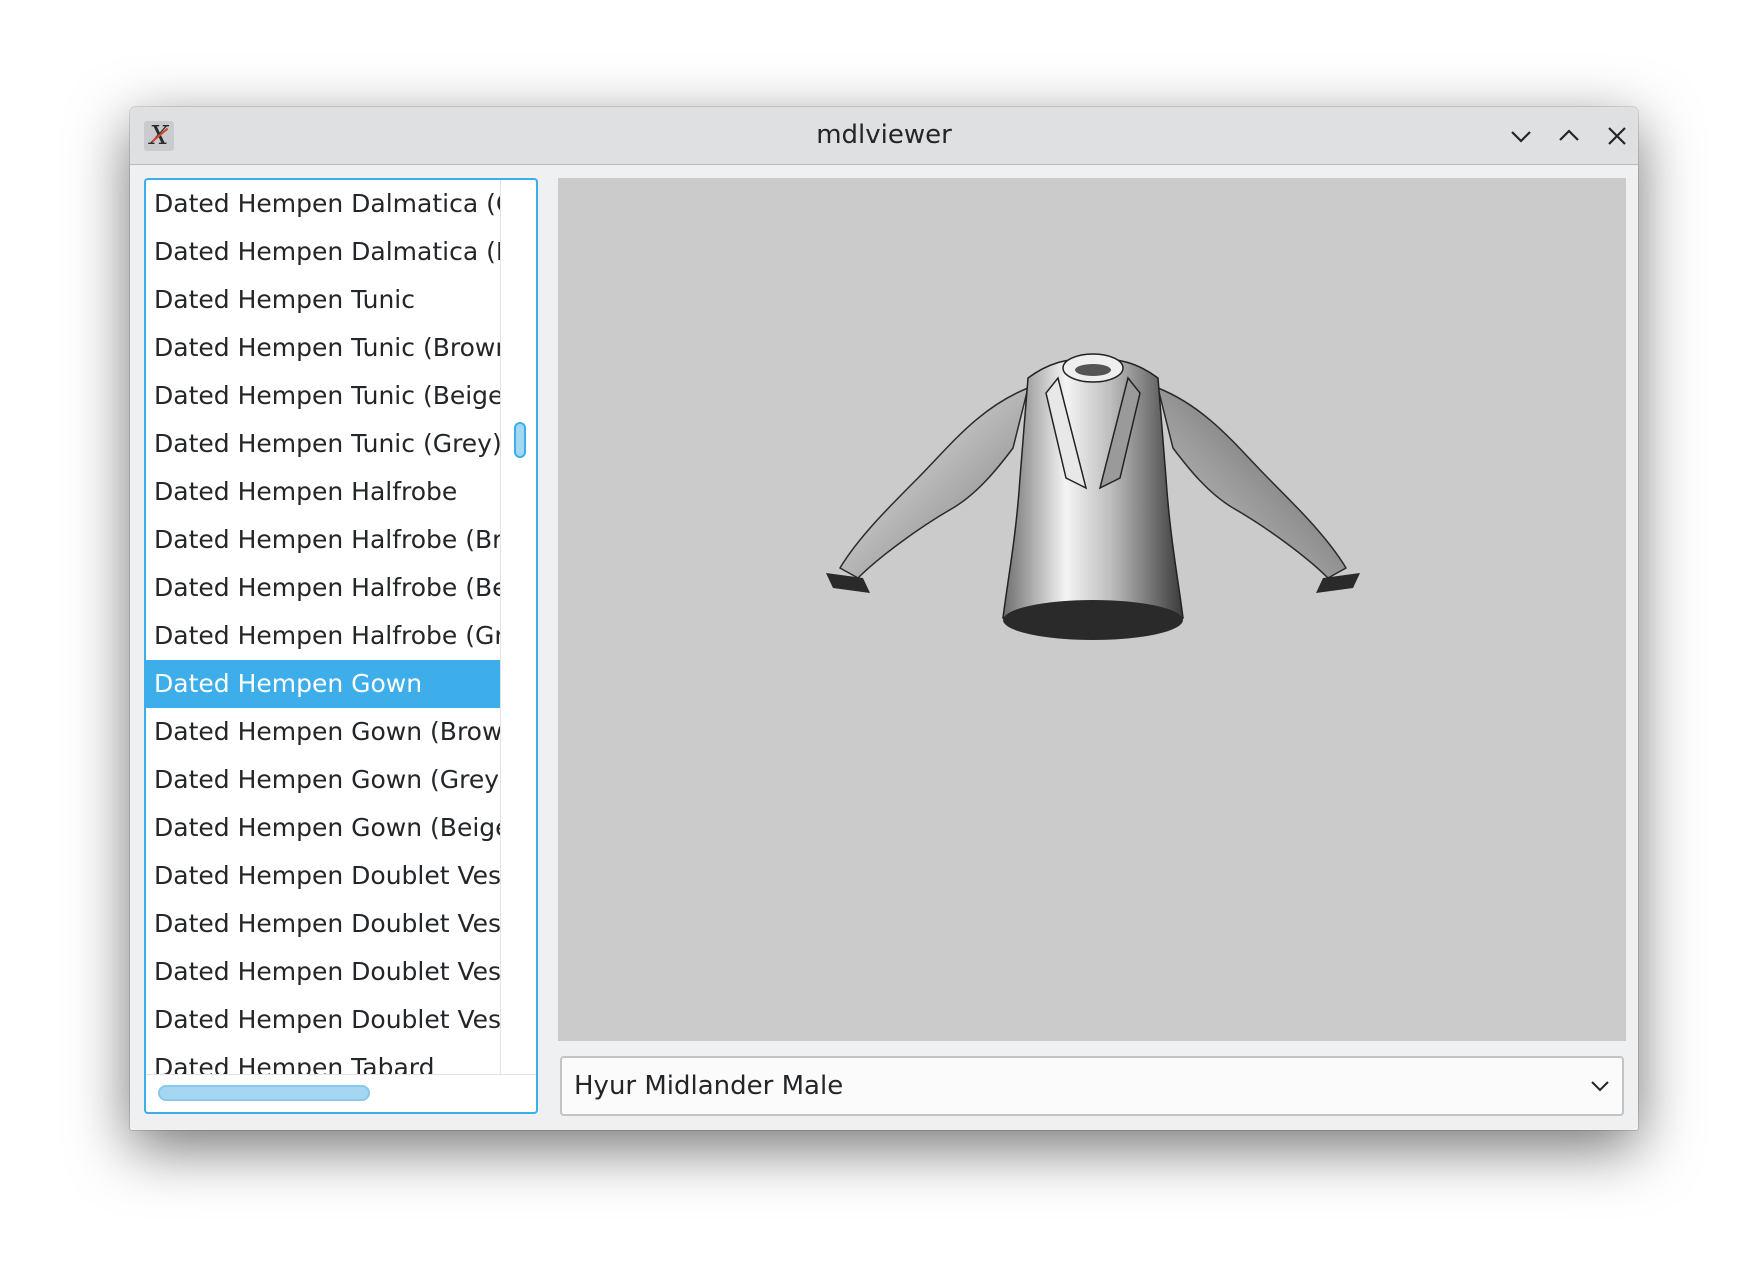 The width and height of the screenshot is (1760, 1278). Describe the element at coordinates (500, 627) in the screenshot. I see `vertical-scrollbar-track` at that location.